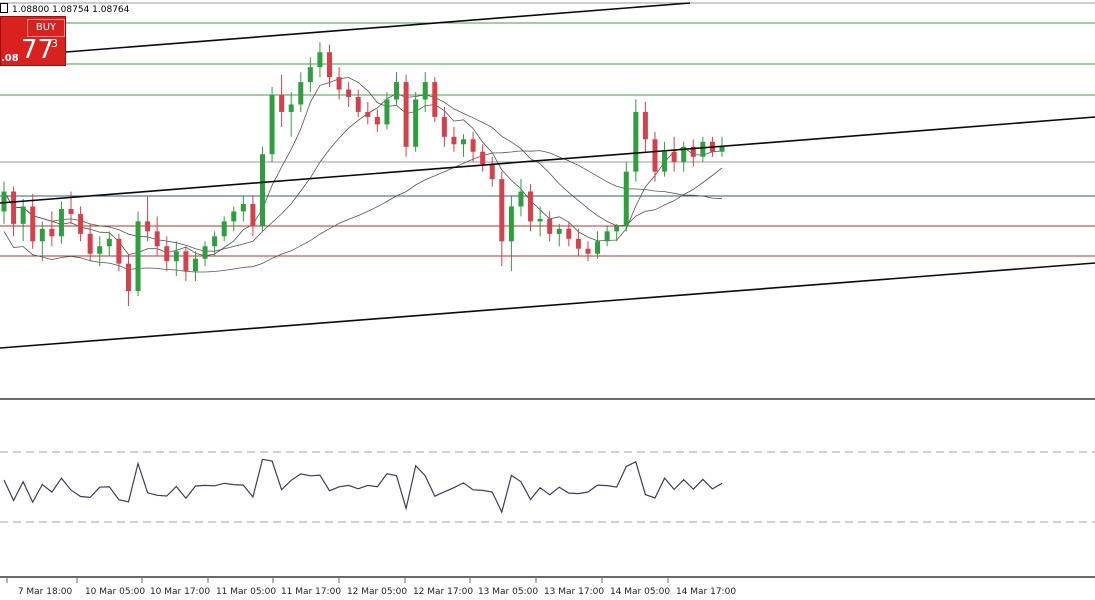 The image size is (1095, 600). I want to click on oscillator-line, so click(363, 486).